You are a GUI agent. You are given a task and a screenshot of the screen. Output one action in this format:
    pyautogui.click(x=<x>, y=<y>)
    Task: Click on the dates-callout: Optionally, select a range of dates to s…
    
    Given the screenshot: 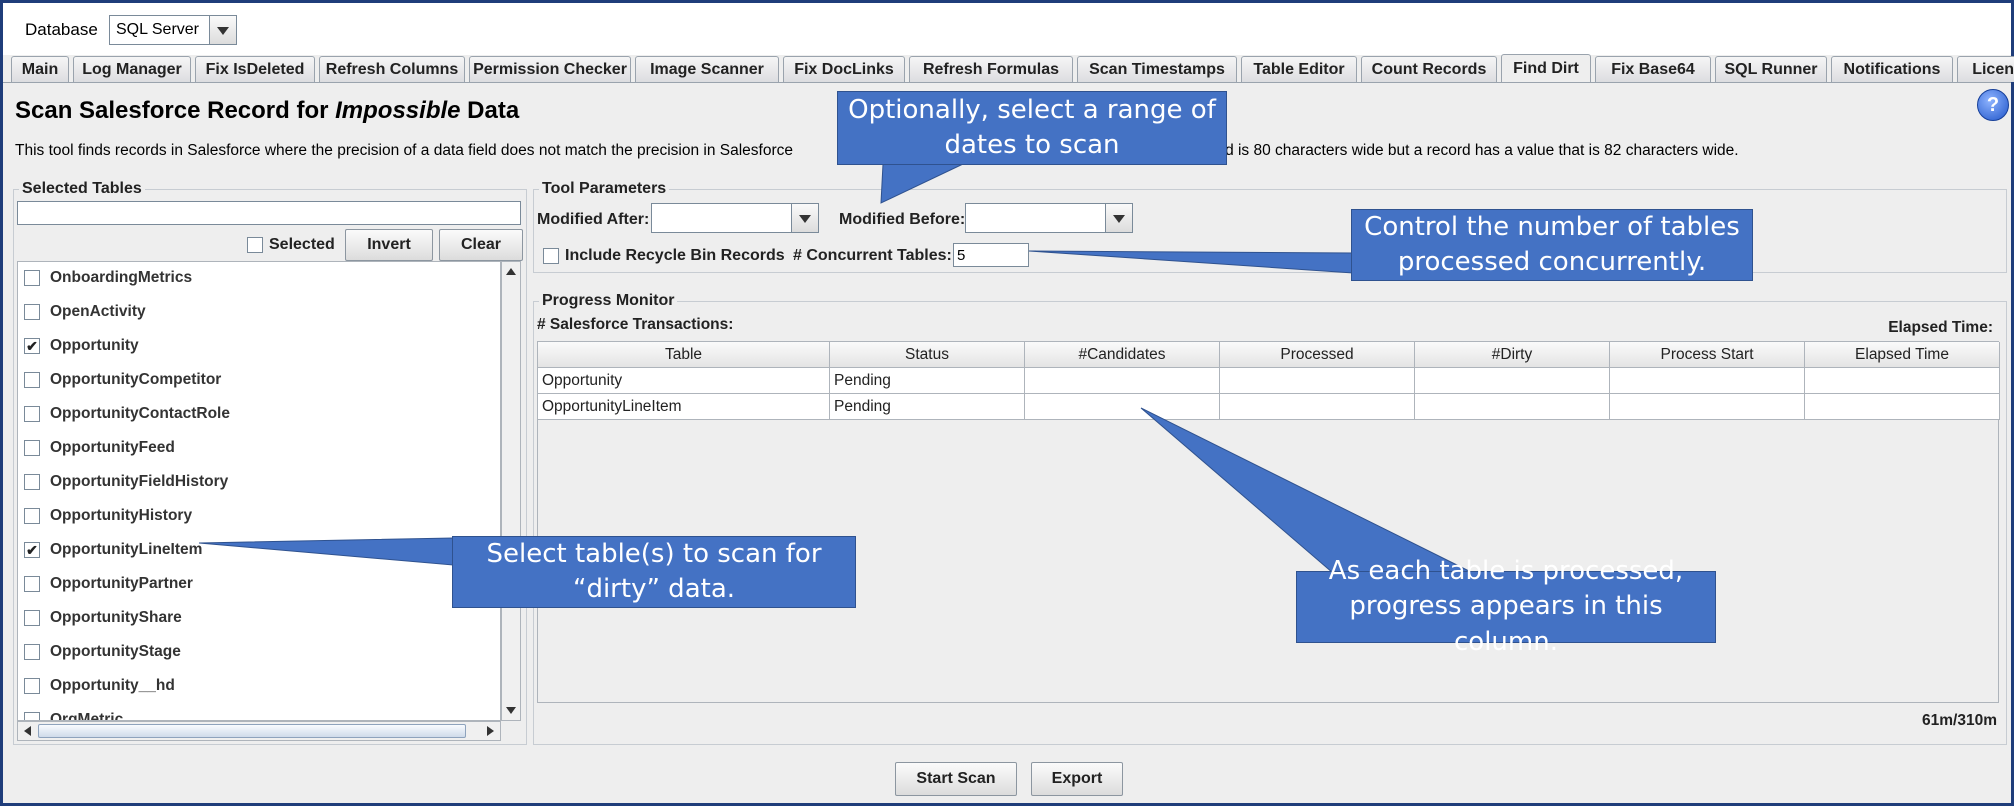 What is the action you would take?
    pyautogui.click(x=1032, y=128)
    